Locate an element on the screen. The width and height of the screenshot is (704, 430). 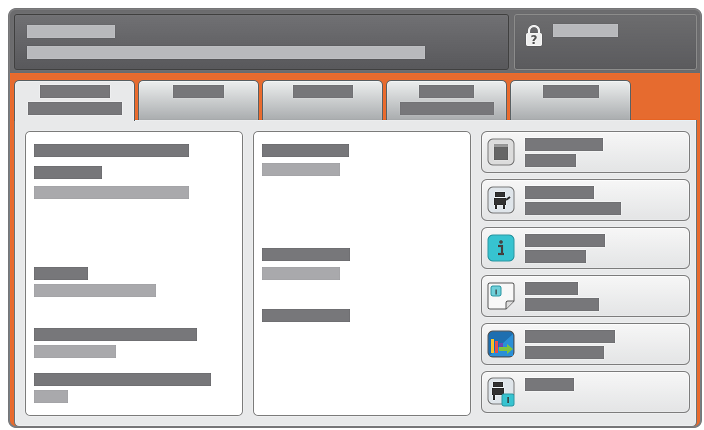
note-info-icon is located at coordinates (501, 296).